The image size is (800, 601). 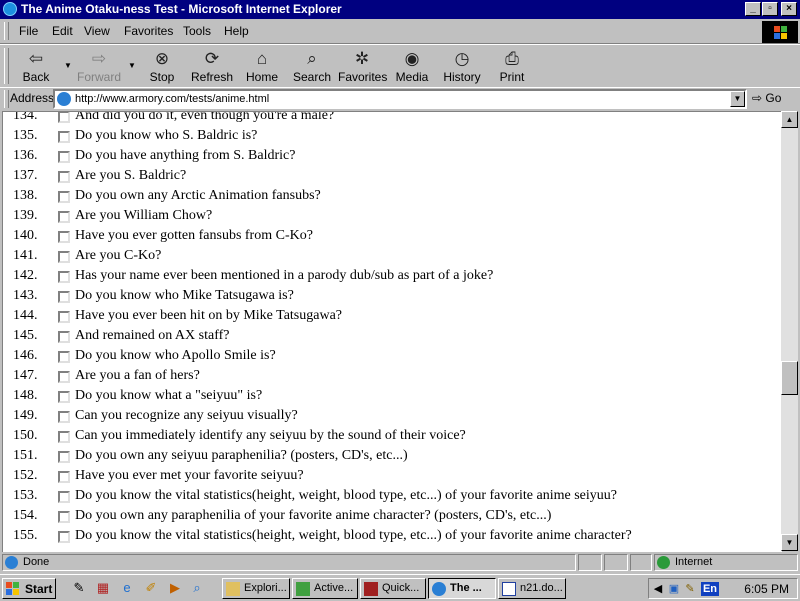 I want to click on question-number: 153., so click(x=25, y=495).